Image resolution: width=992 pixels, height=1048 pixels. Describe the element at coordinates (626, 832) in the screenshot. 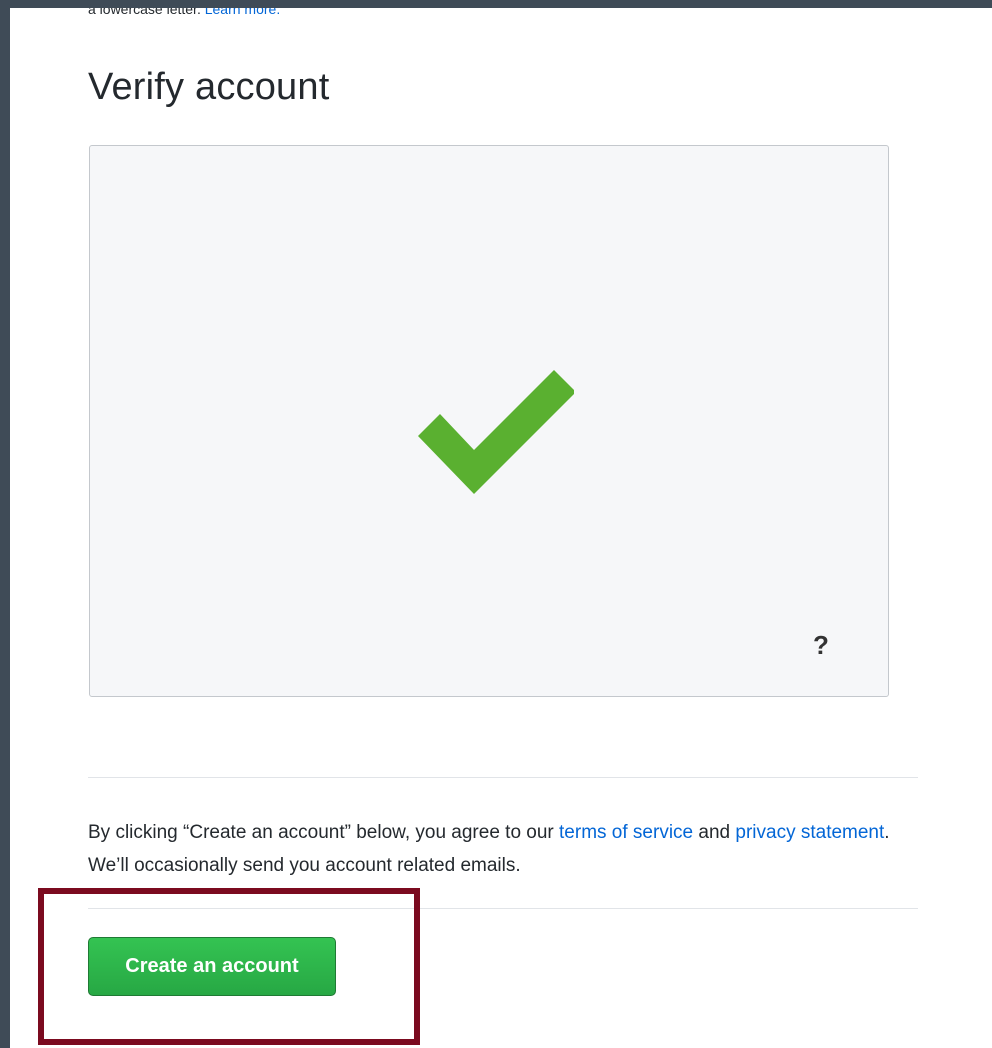

I see `terms-of-service-link: terms of service` at that location.